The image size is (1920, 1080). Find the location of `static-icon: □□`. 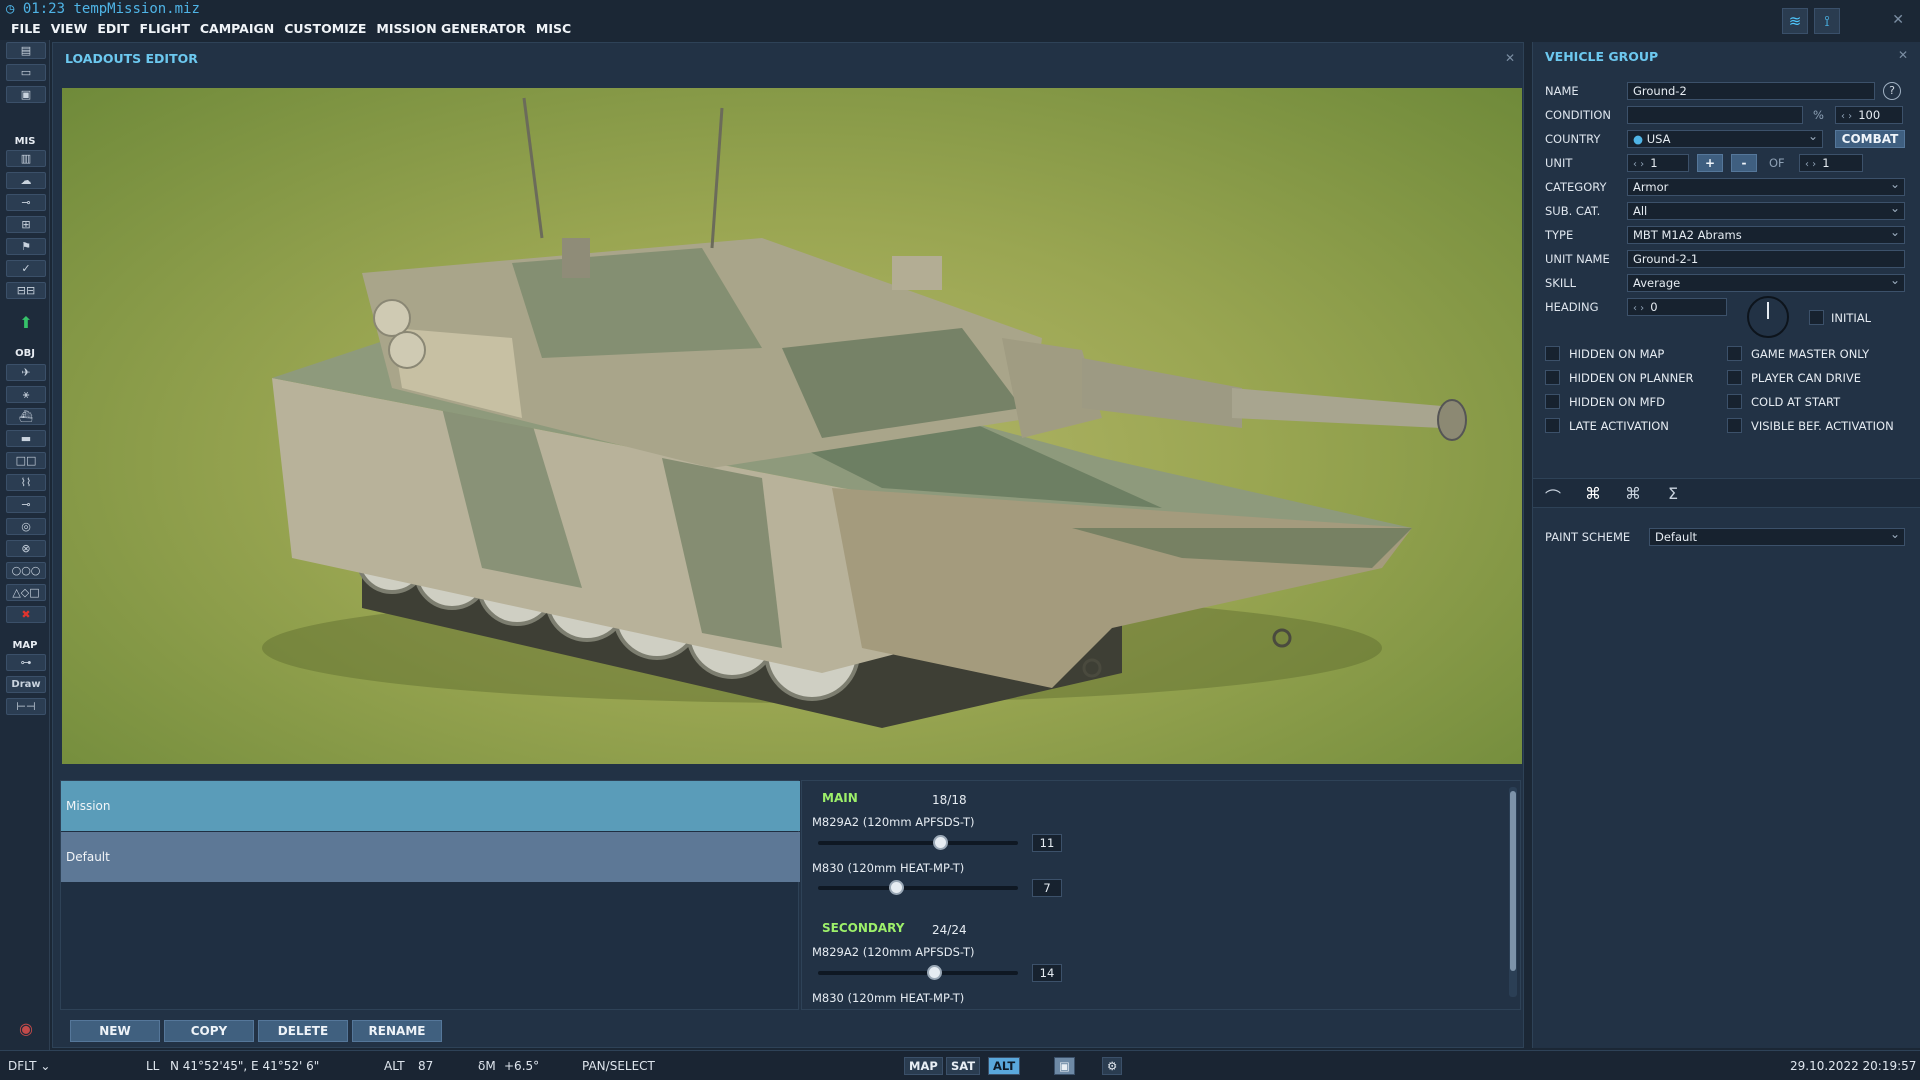

static-icon: □□ is located at coordinates (26, 460).